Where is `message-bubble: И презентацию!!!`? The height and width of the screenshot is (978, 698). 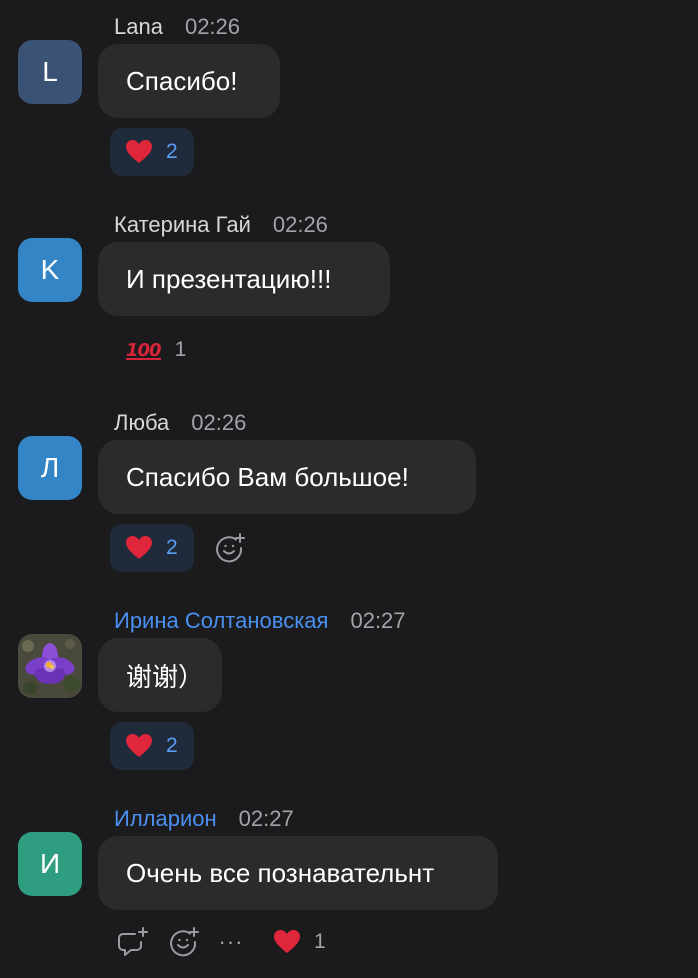
message-bubble: И презентацию!!! is located at coordinates (244, 279).